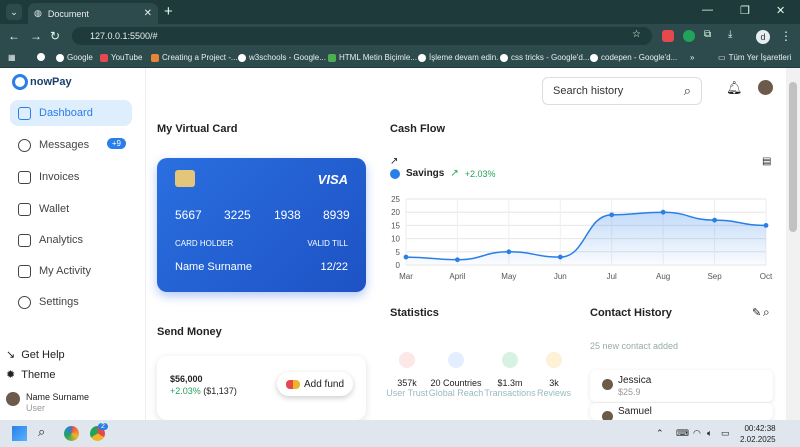 This screenshot has width=800, height=447. I want to click on add-fund-button: Add fund, so click(315, 384).